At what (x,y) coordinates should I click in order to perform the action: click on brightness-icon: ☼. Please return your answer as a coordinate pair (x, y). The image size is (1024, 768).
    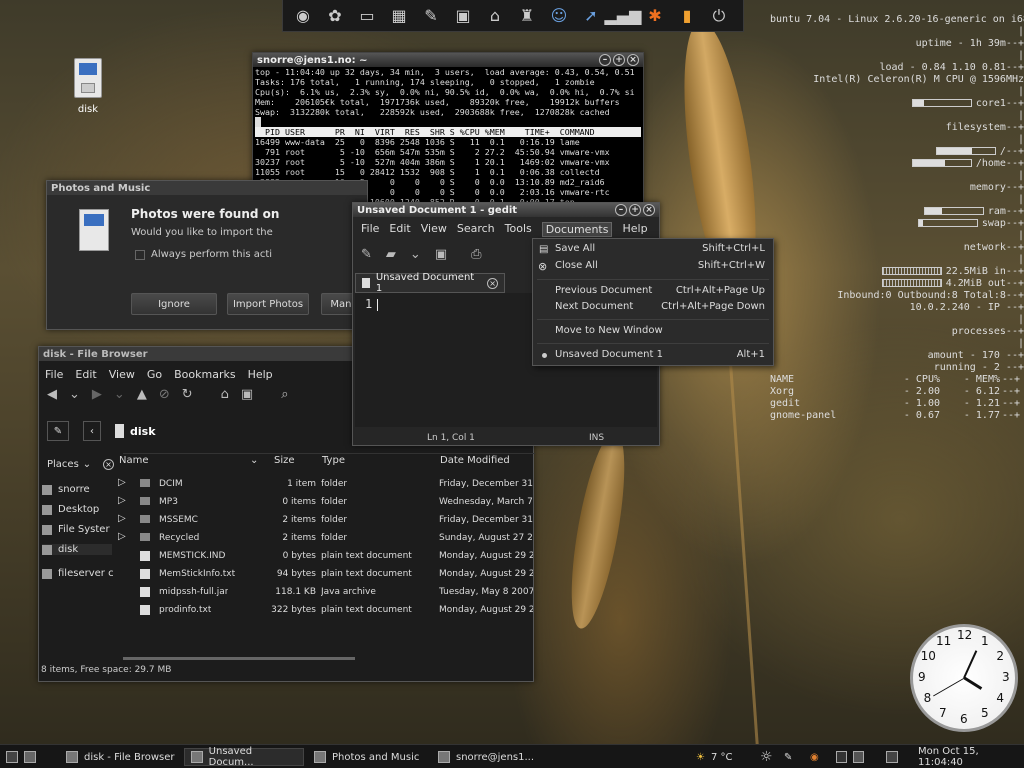
    Looking at the image, I should click on (766, 757).